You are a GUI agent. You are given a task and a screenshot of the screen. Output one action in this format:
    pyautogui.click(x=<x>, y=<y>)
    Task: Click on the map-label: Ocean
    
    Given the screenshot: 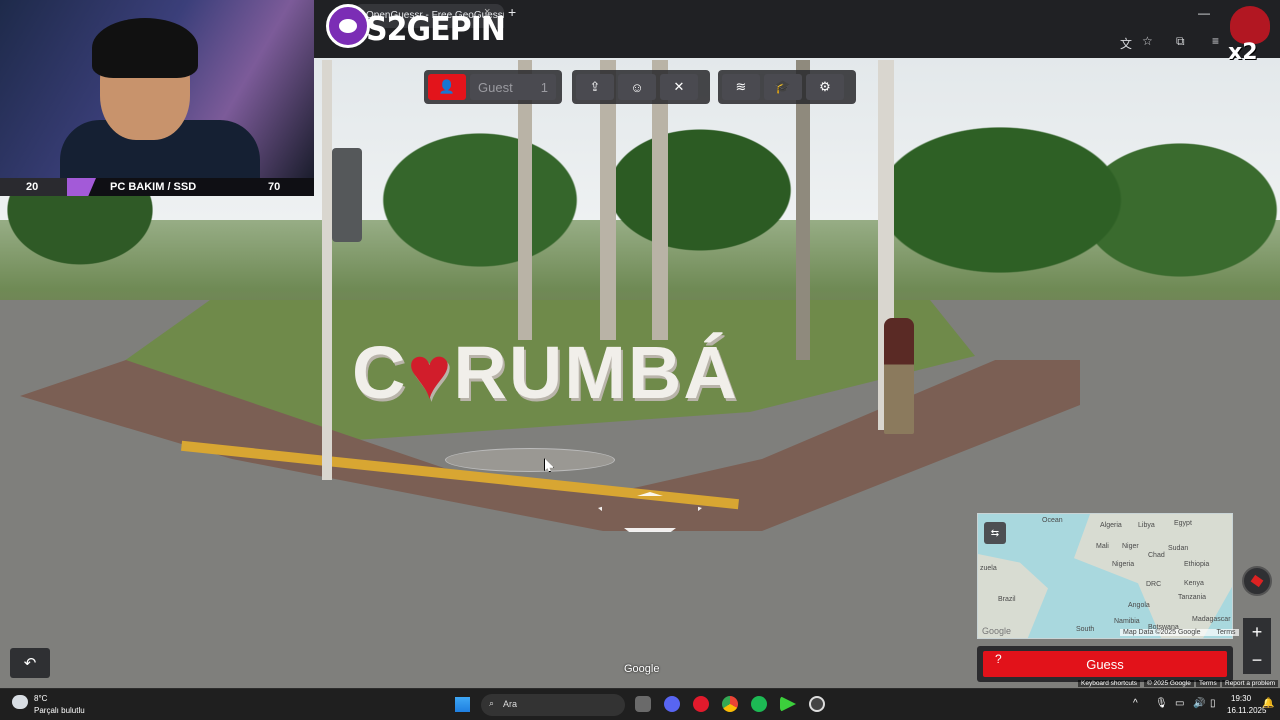 What is the action you would take?
    pyautogui.click(x=1052, y=520)
    